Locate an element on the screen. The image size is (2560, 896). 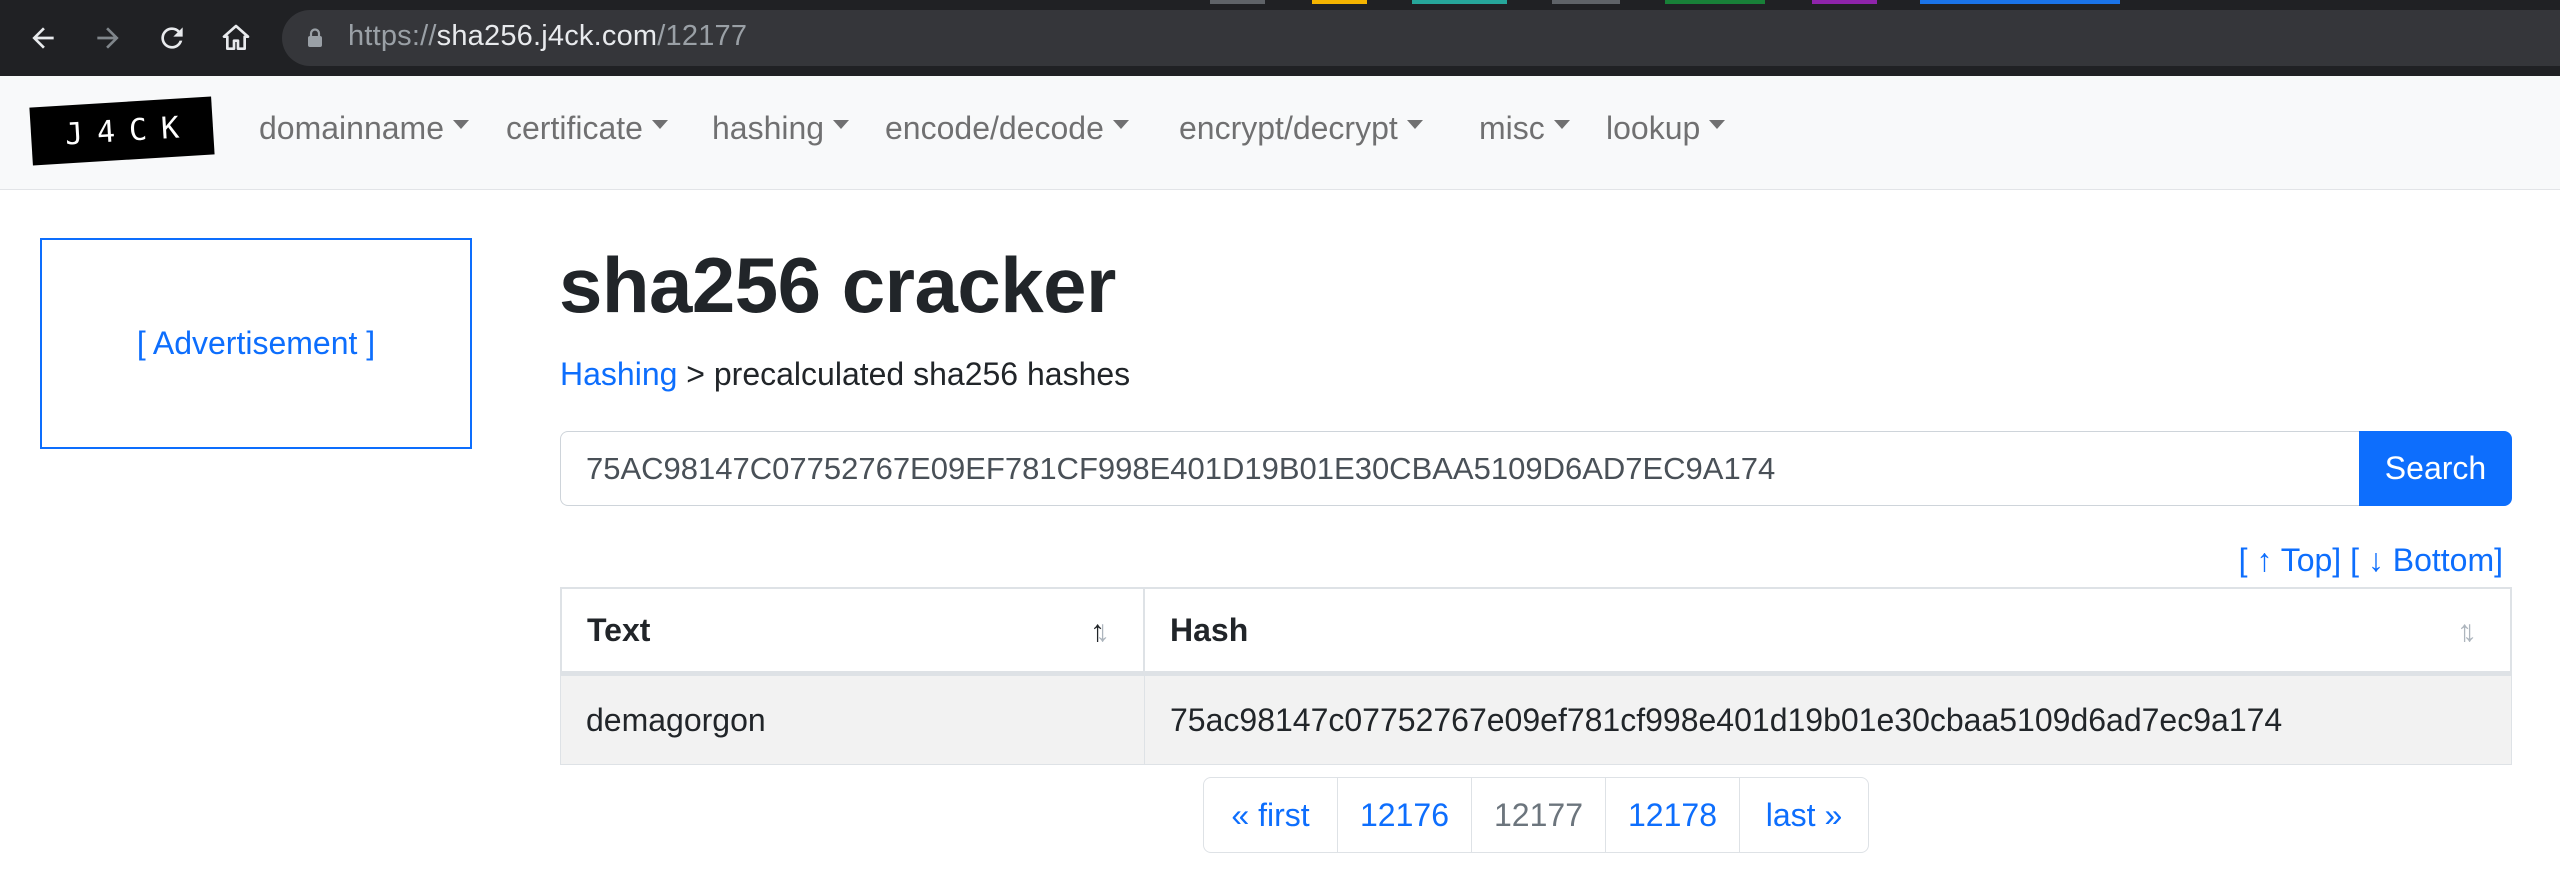
jump-links: [ ↑ Top] [ ↓ Bottom] is located at coordinates (2371, 560).